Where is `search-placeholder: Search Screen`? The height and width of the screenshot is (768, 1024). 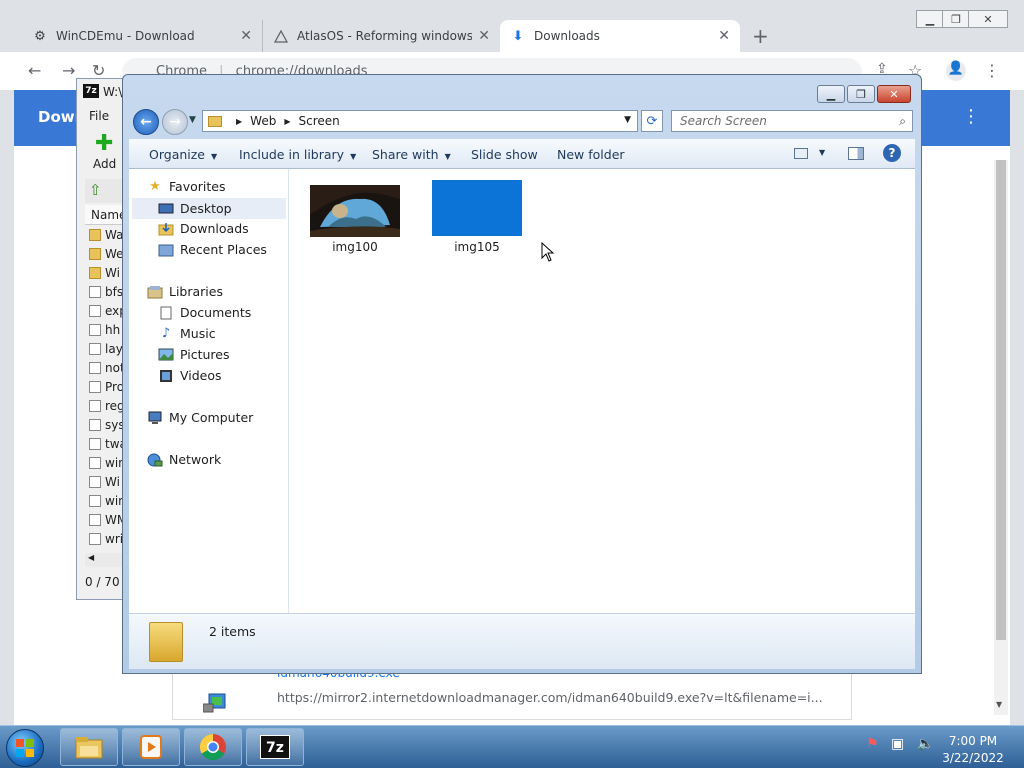
search-placeholder: Search Screen is located at coordinates (723, 121).